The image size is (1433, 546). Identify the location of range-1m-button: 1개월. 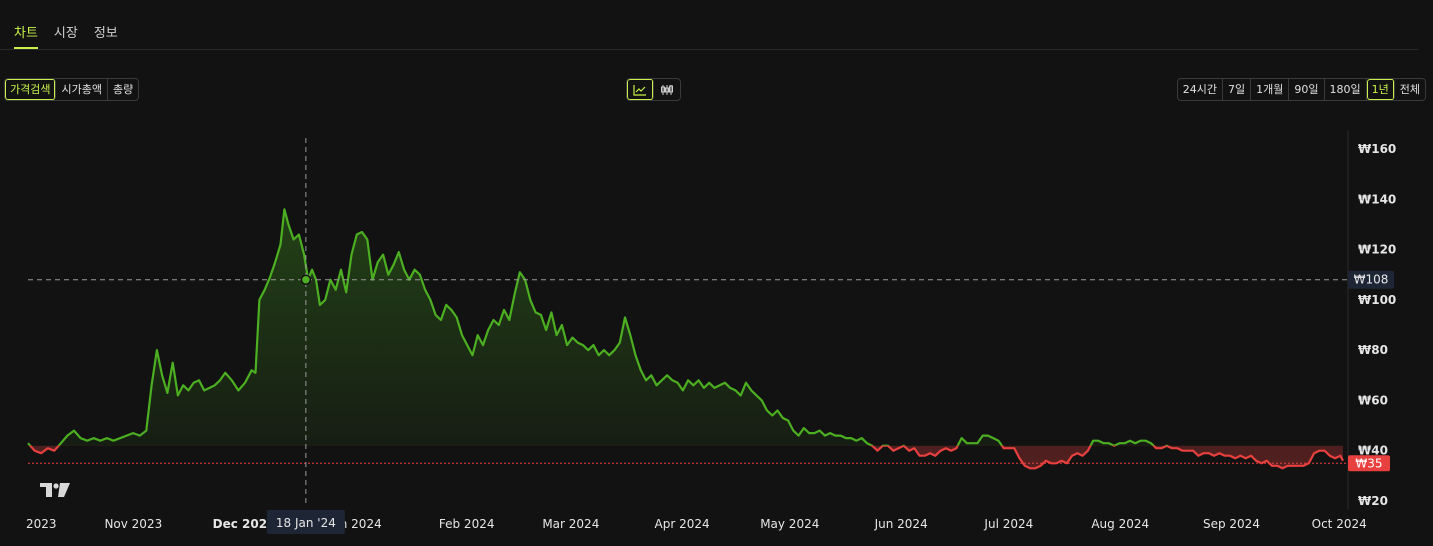
(1270, 89).